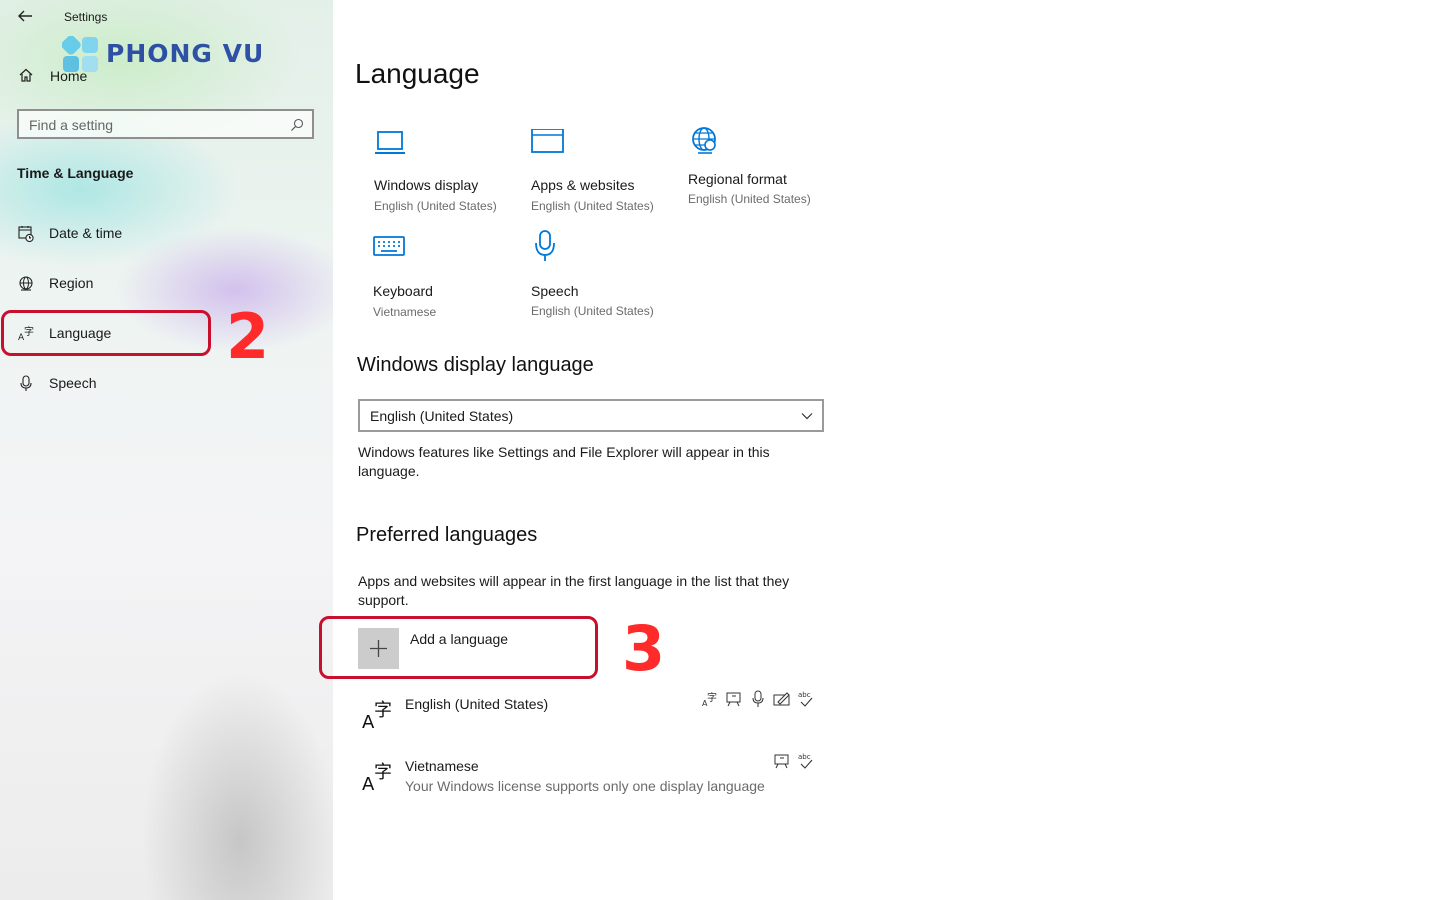 This screenshot has width=1440, height=900. I want to click on laptop-icon, so click(390, 142).